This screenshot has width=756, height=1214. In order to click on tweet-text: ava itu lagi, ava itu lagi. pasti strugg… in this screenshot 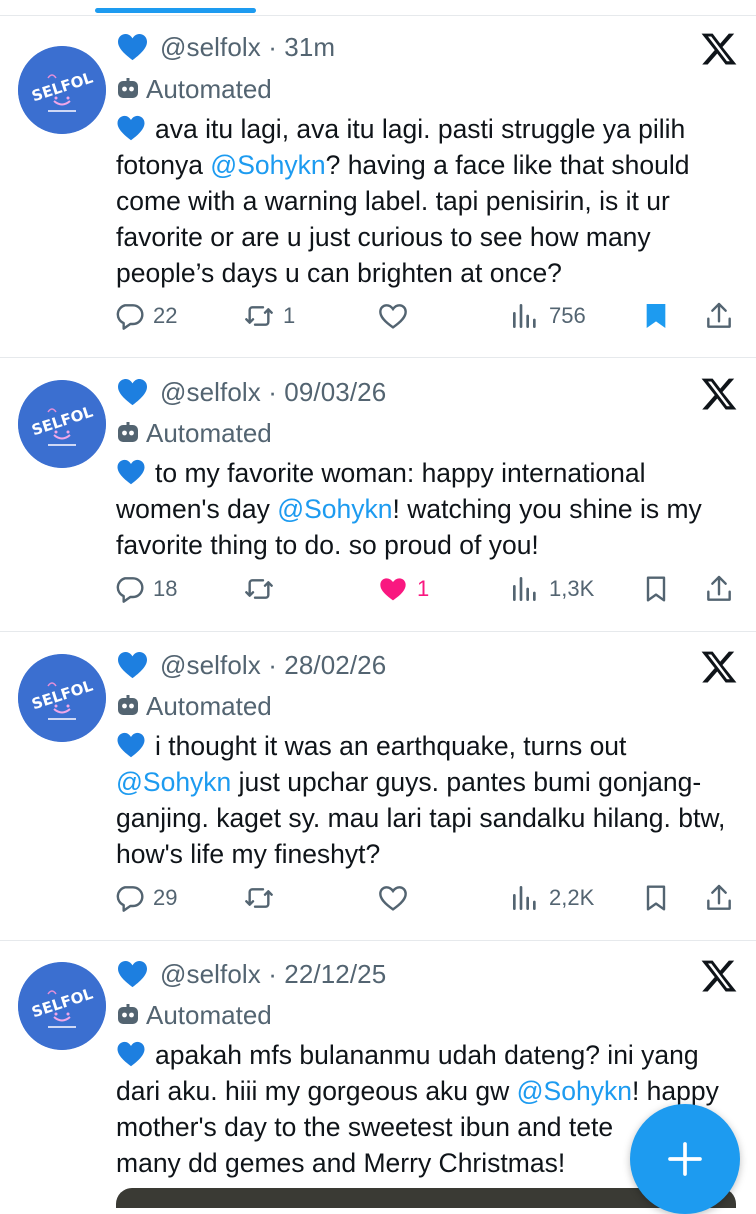, I will do `click(403, 201)`.